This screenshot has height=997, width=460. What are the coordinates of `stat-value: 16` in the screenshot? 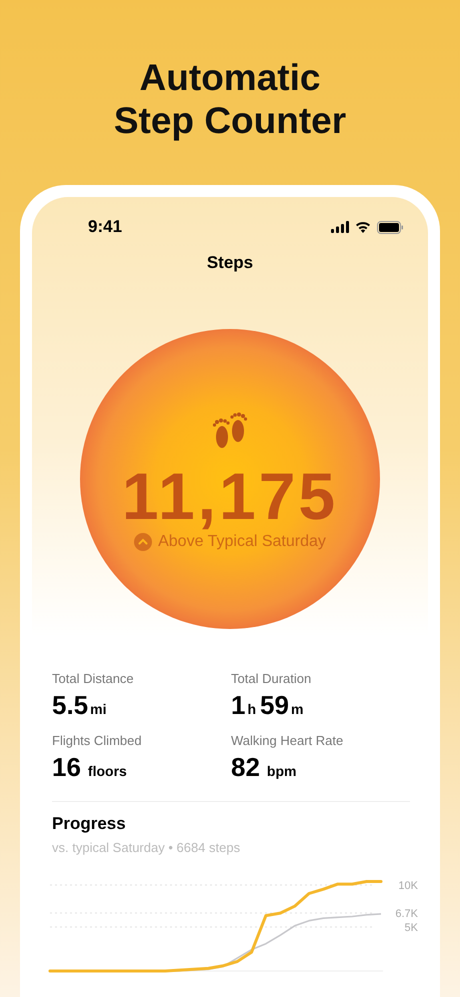 It's located at (66, 767).